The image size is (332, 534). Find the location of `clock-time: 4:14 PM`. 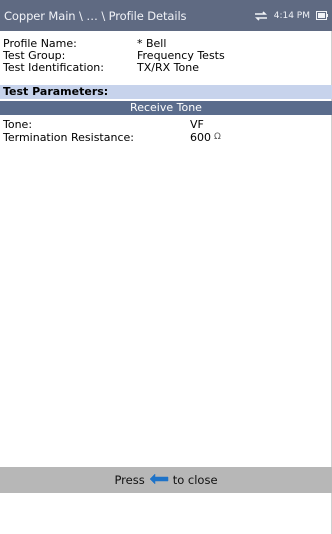

clock-time: 4:14 PM is located at coordinates (291, 15).